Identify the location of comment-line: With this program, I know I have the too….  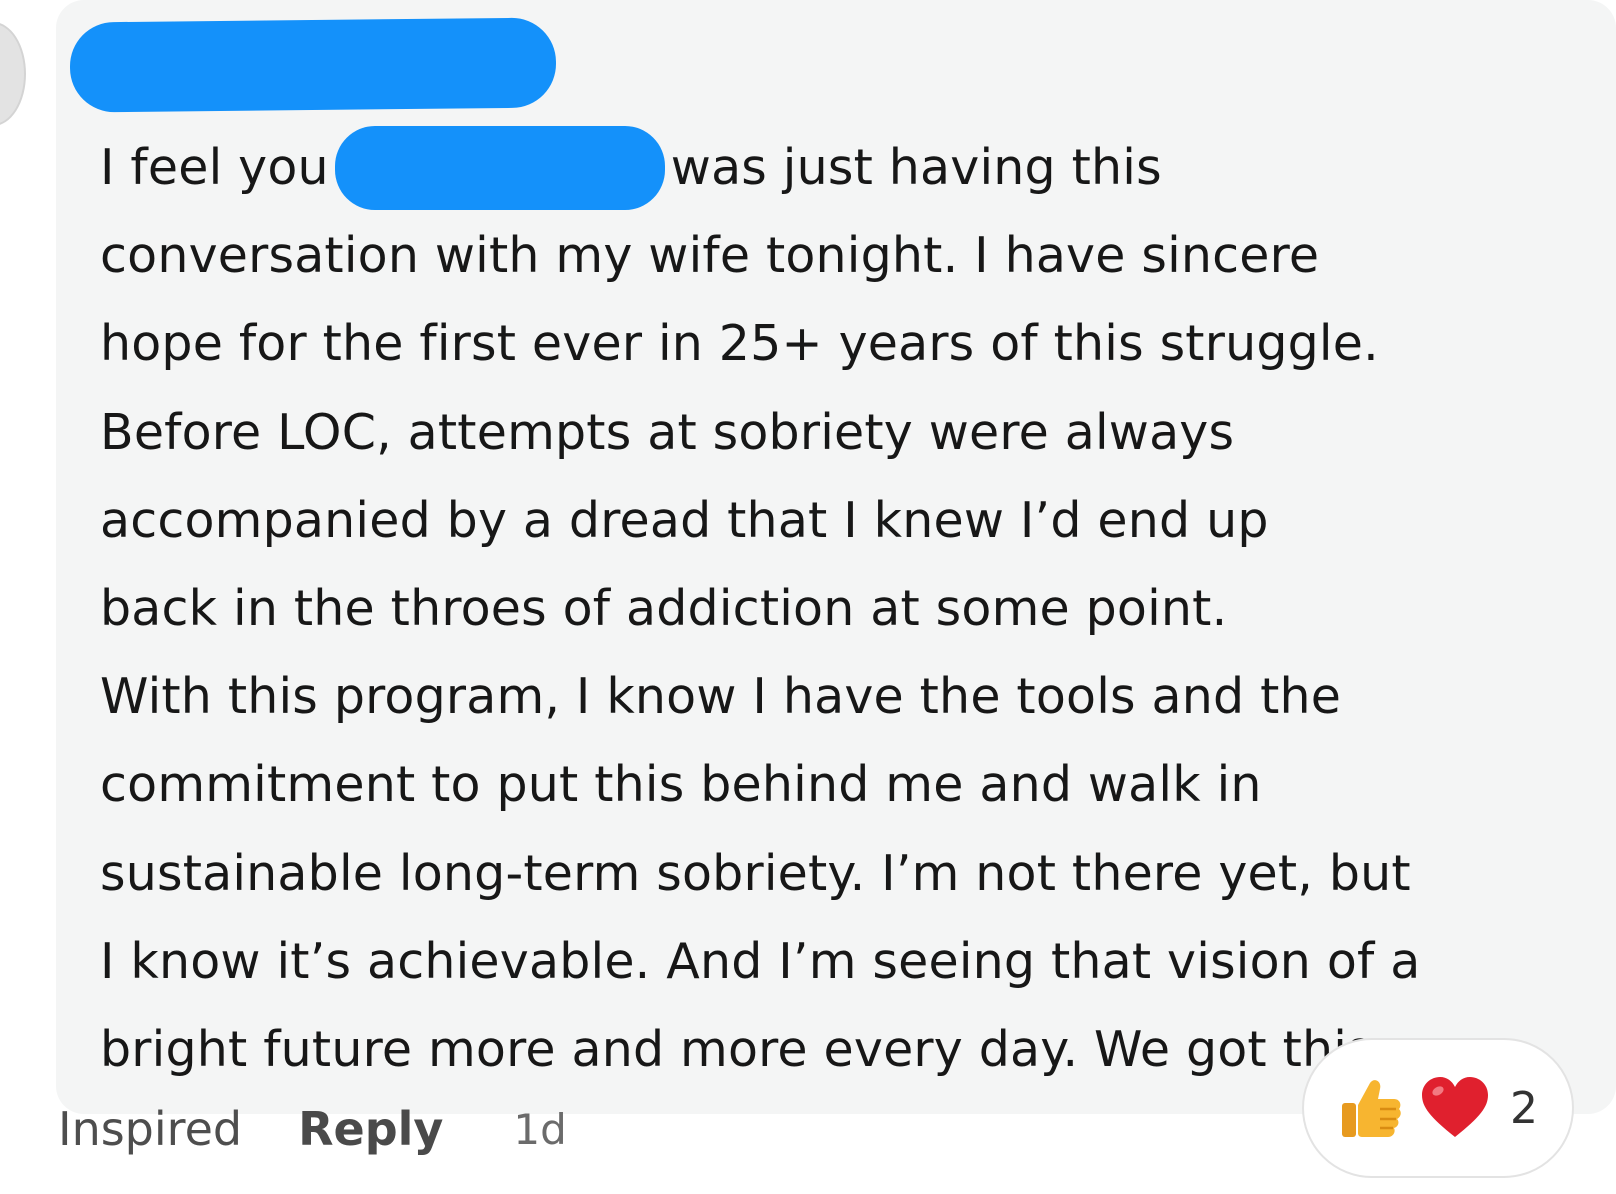
(721, 697).